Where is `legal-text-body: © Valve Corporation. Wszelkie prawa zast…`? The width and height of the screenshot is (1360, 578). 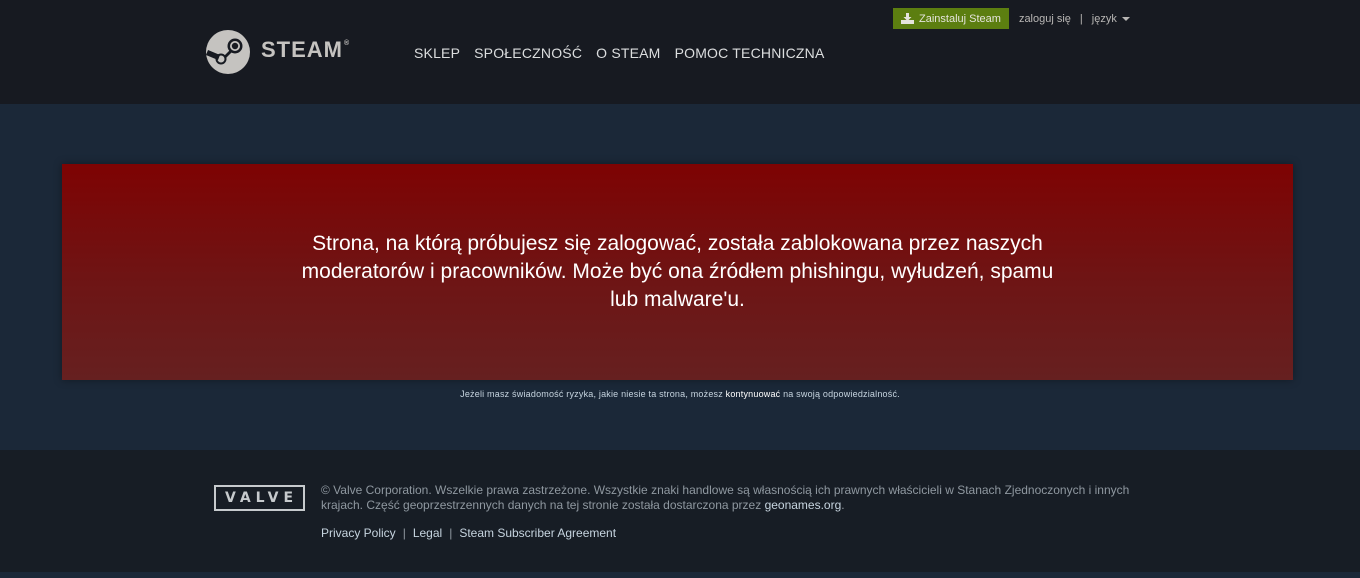 legal-text-body: © Valve Corporation. Wszelkie prawa zast… is located at coordinates (725, 497).